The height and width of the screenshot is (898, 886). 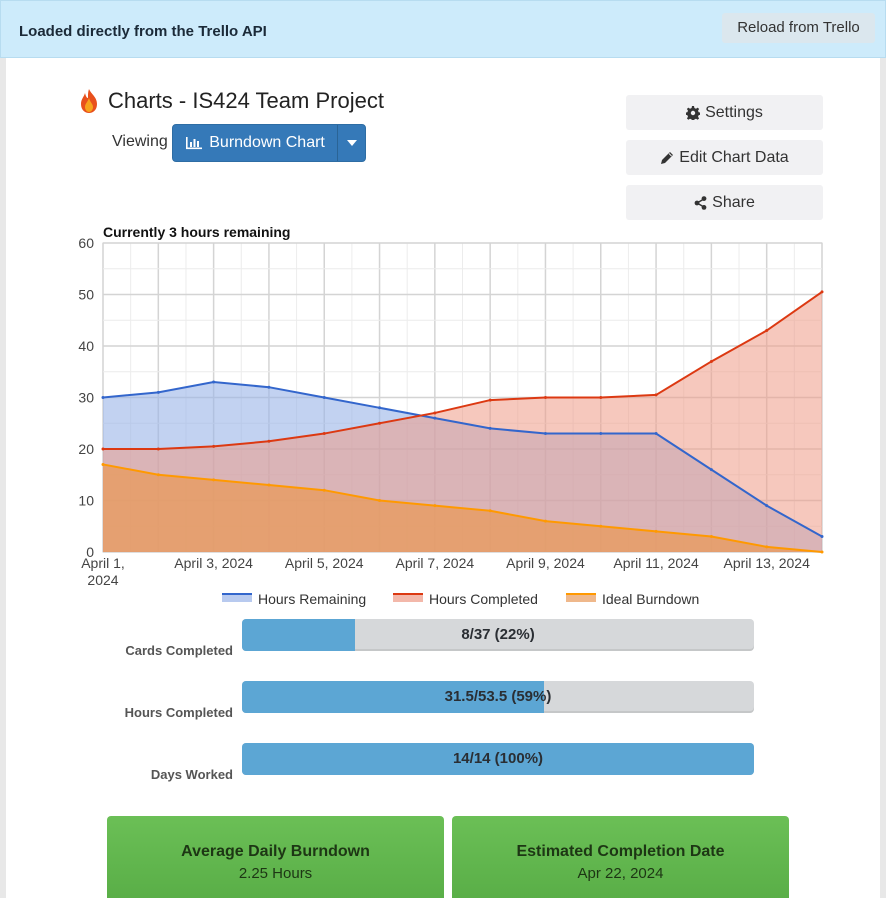 What do you see at coordinates (483, 599) in the screenshot?
I see `legend-label: Hours Completed` at bounding box center [483, 599].